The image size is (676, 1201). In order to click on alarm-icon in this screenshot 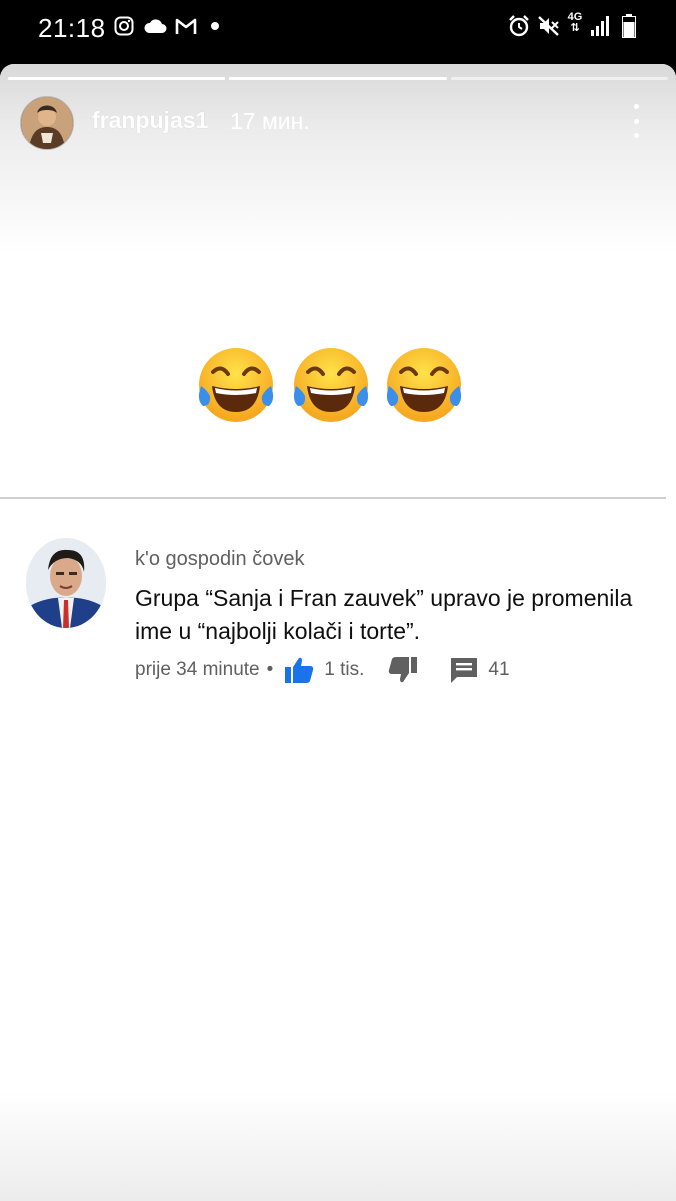, I will do `click(519, 26)`.